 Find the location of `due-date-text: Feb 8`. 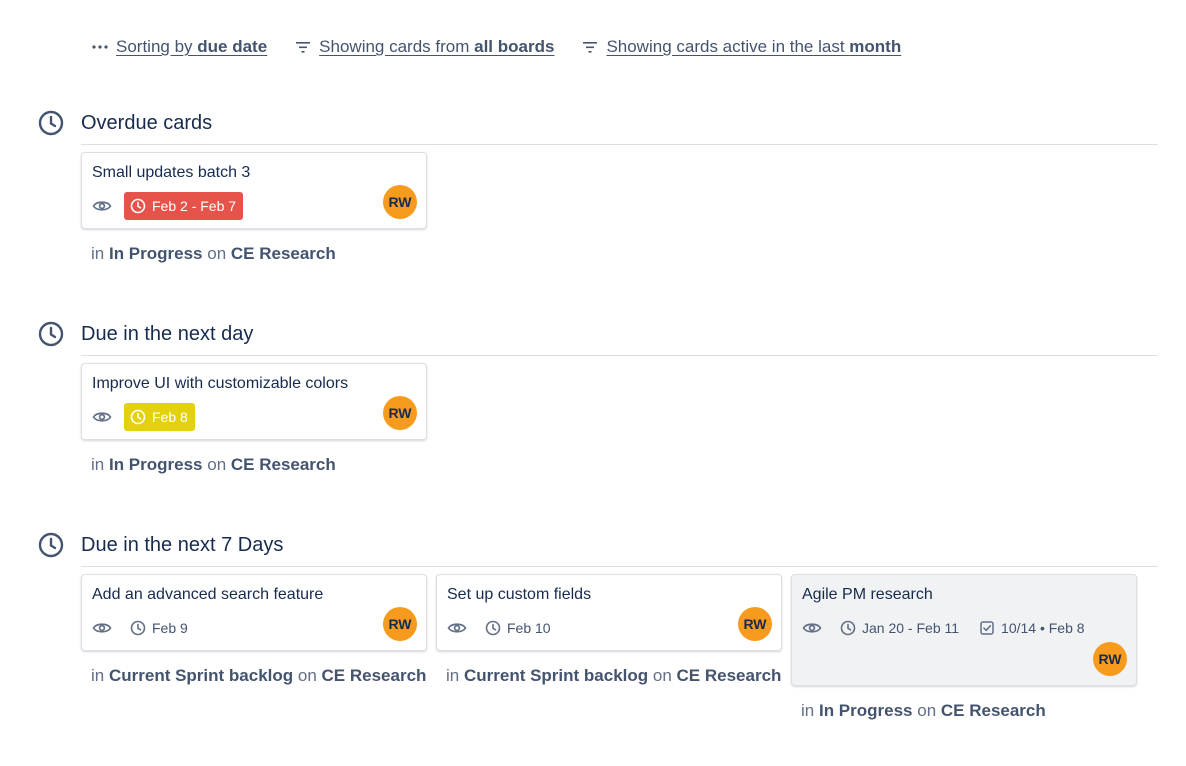

due-date-text: Feb 8 is located at coordinates (170, 417).